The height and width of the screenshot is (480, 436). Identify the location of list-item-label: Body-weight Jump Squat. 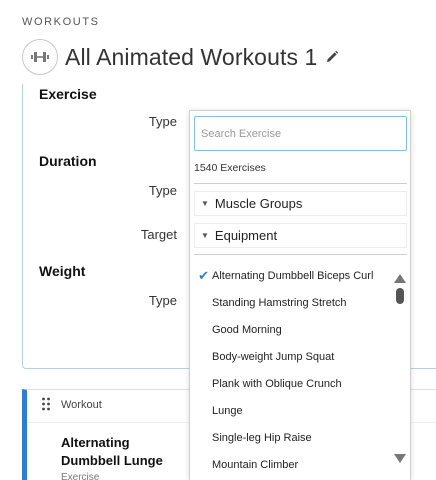
(273, 357).